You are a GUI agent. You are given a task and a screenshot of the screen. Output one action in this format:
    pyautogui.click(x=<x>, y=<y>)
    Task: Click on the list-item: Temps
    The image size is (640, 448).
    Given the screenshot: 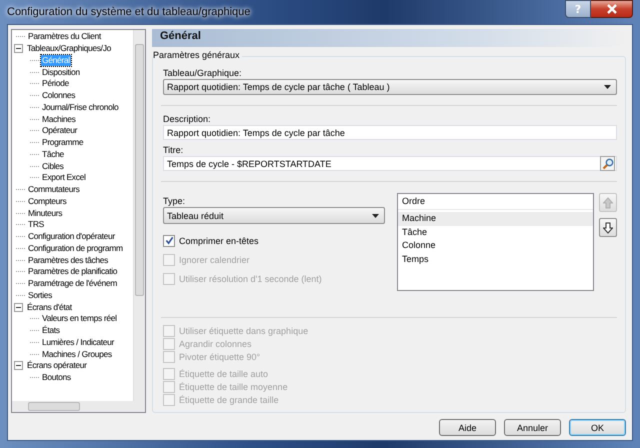 What is the action you would take?
    pyautogui.click(x=495, y=259)
    